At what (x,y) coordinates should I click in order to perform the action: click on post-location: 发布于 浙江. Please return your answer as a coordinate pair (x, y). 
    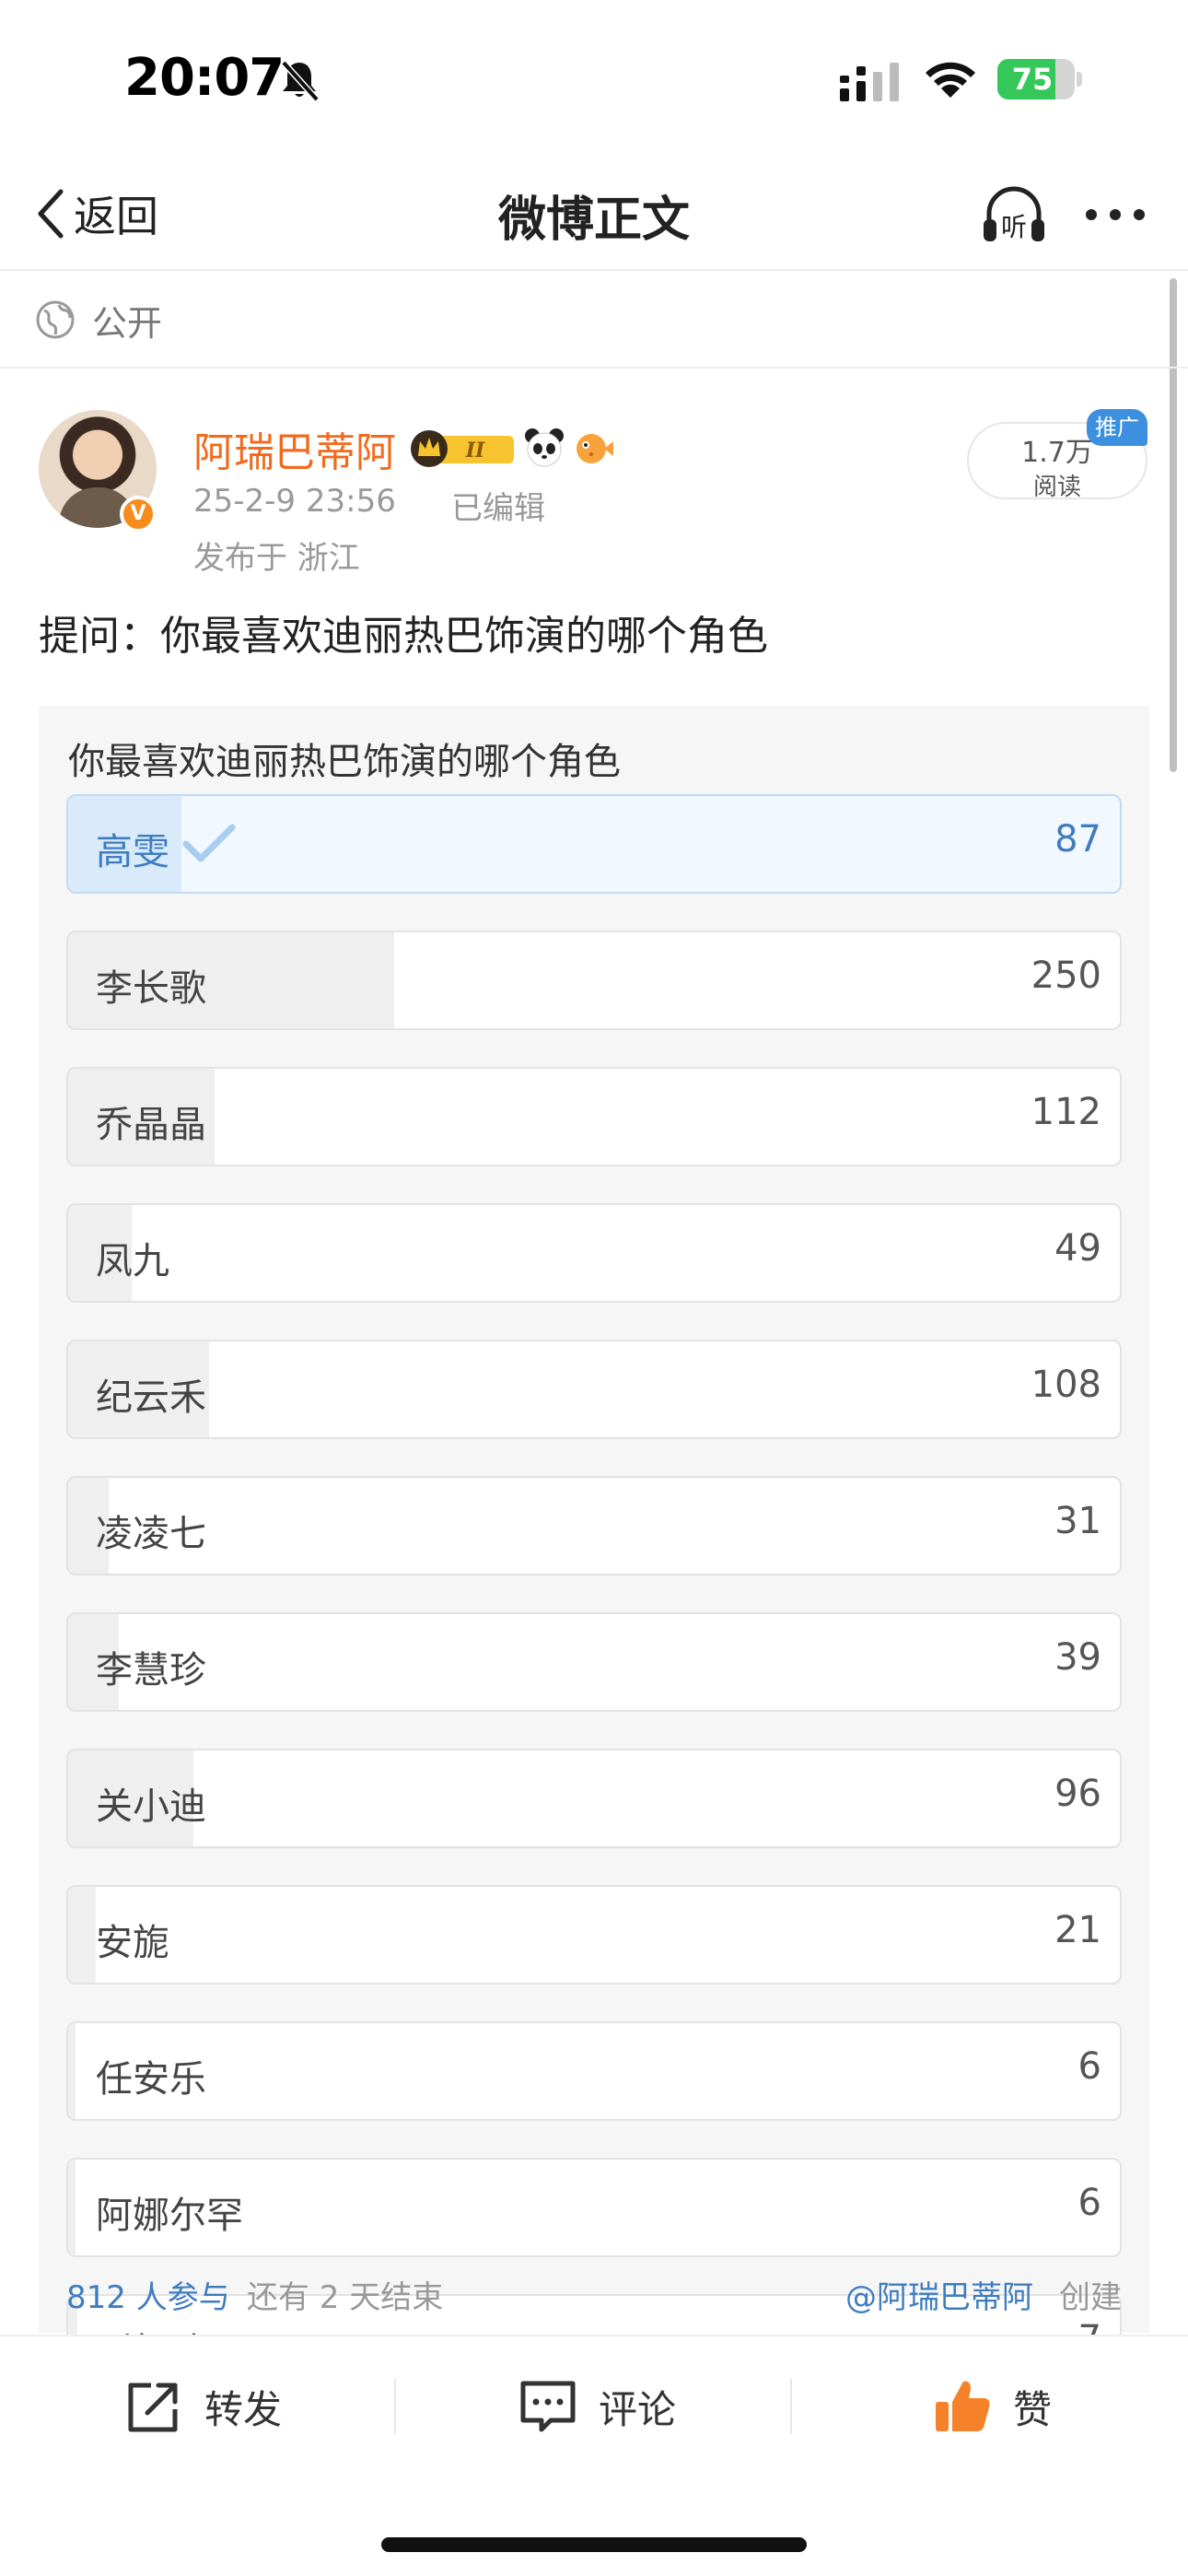
    Looking at the image, I should click on (276, 558).